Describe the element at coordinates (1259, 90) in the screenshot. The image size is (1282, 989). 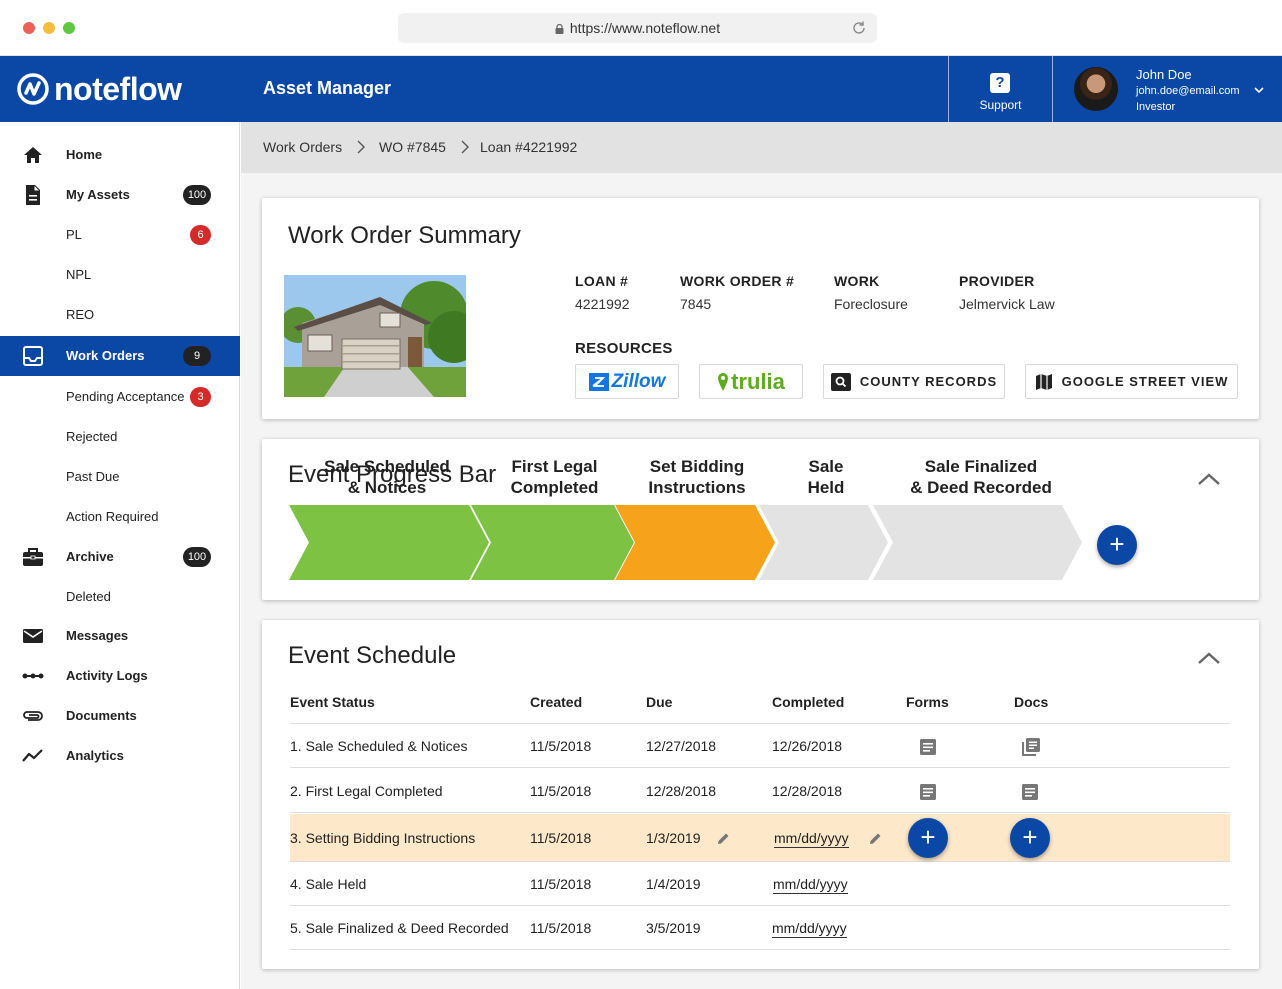
I see `chevron-down-icon` at that location.